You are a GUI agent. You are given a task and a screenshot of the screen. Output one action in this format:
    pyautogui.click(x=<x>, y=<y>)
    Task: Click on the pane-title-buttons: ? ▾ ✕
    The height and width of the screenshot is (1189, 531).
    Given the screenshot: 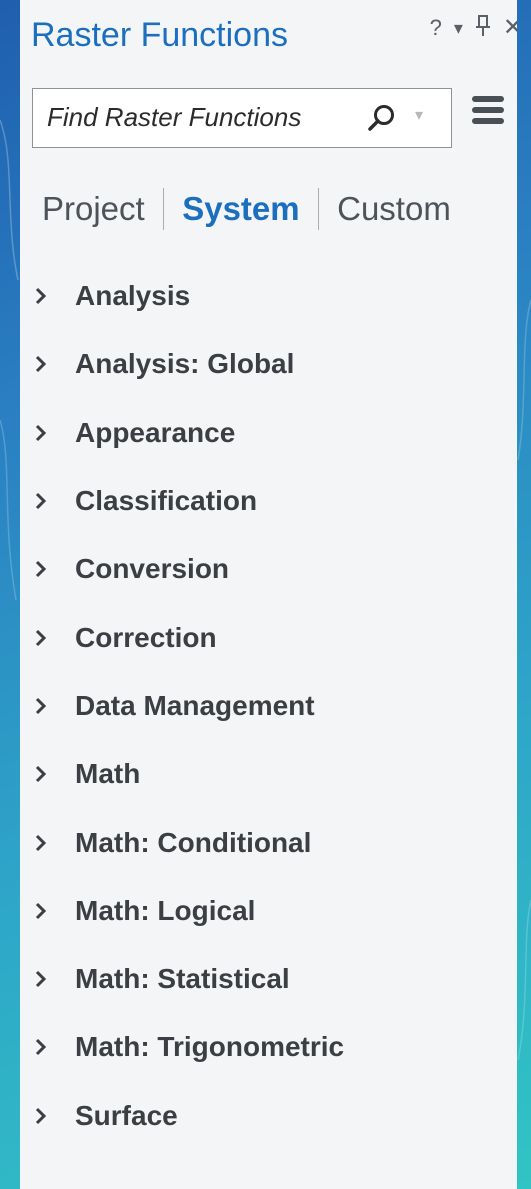 What is the action you would take?
    pyautogui.click(x=473, y=28)
    